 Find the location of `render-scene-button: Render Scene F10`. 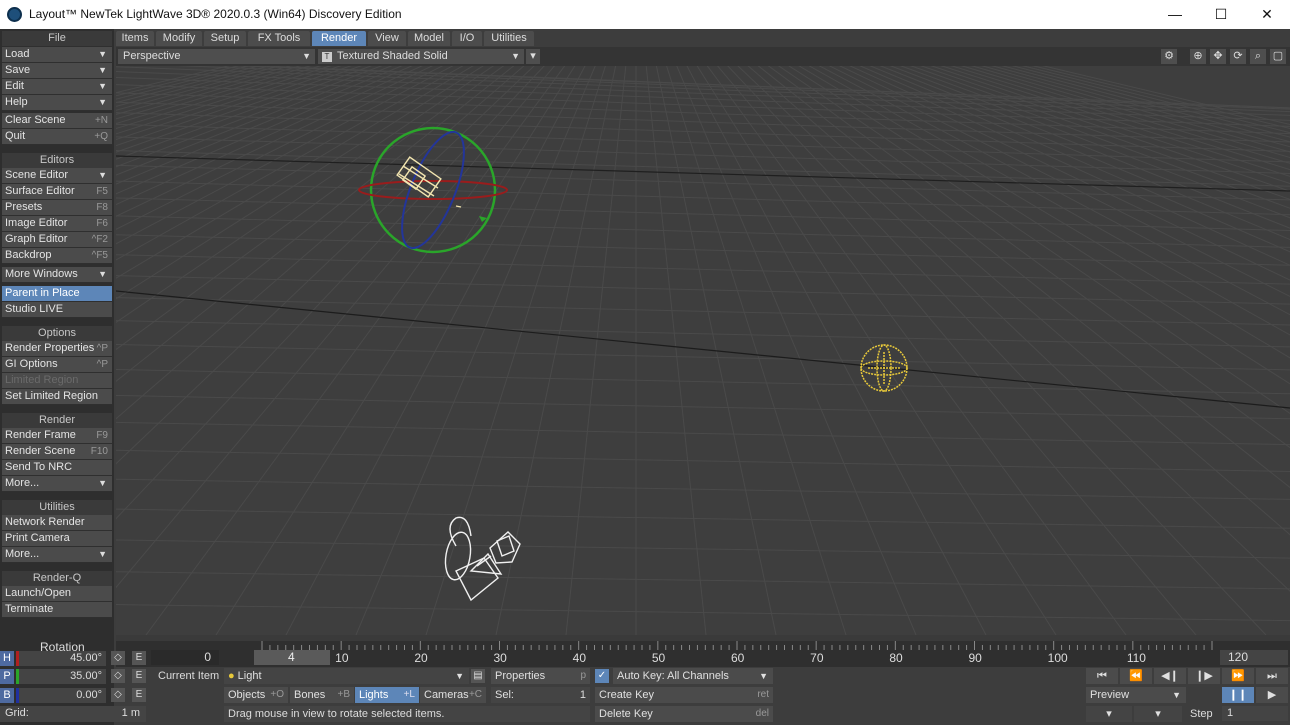

render-scene-button: Render Scene F10 is located at coordinates (57, 452).